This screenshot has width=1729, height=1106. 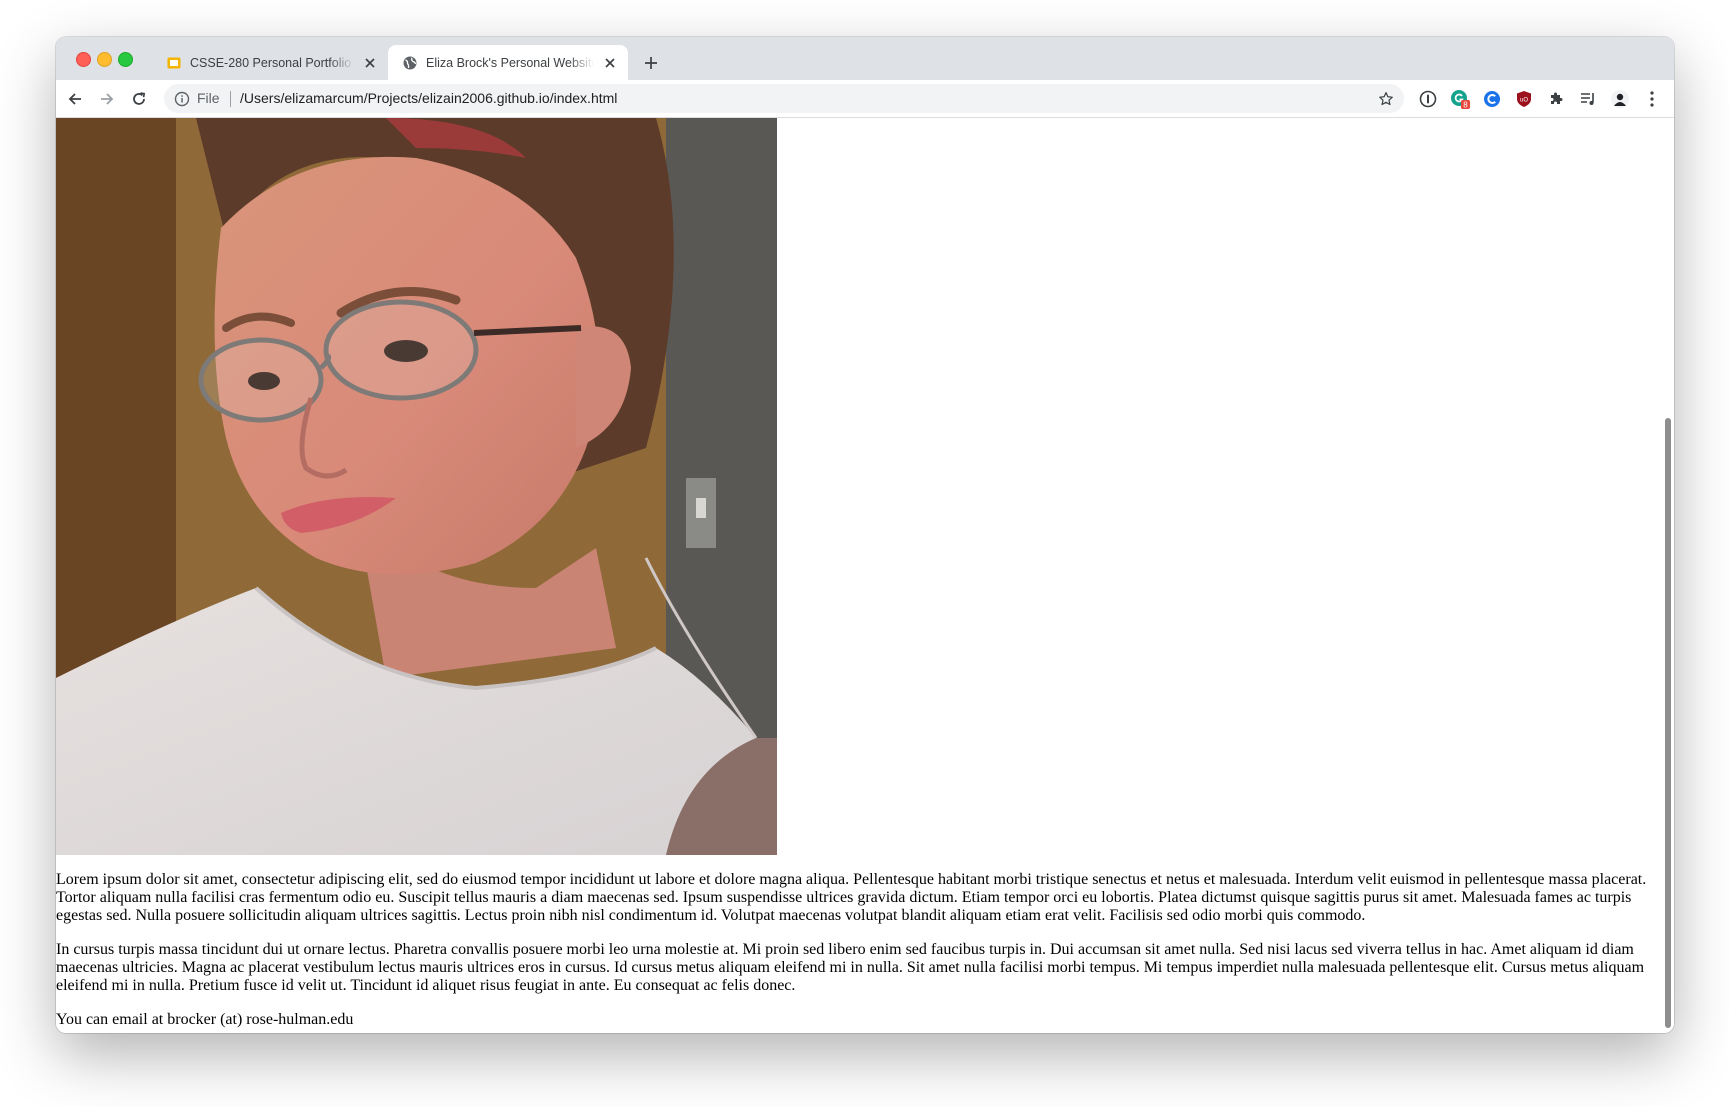 I want to click on c-extension-icon, so click(x=1492, y=99).